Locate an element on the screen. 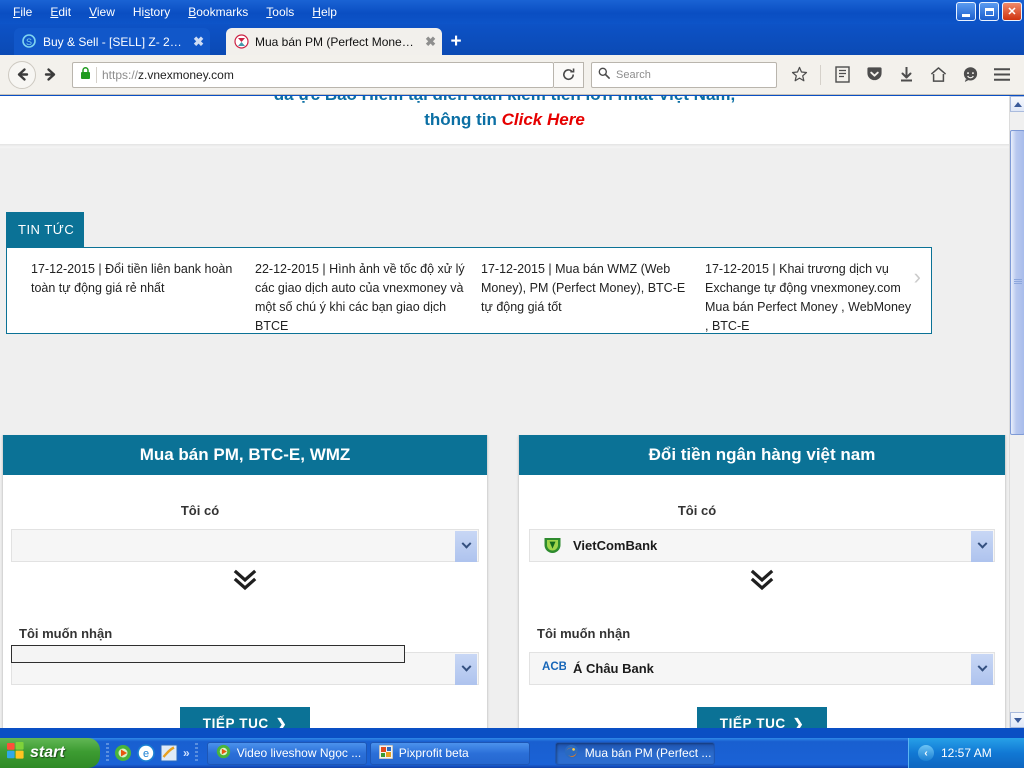  svg-text: e is located at coordinates (146, 754).